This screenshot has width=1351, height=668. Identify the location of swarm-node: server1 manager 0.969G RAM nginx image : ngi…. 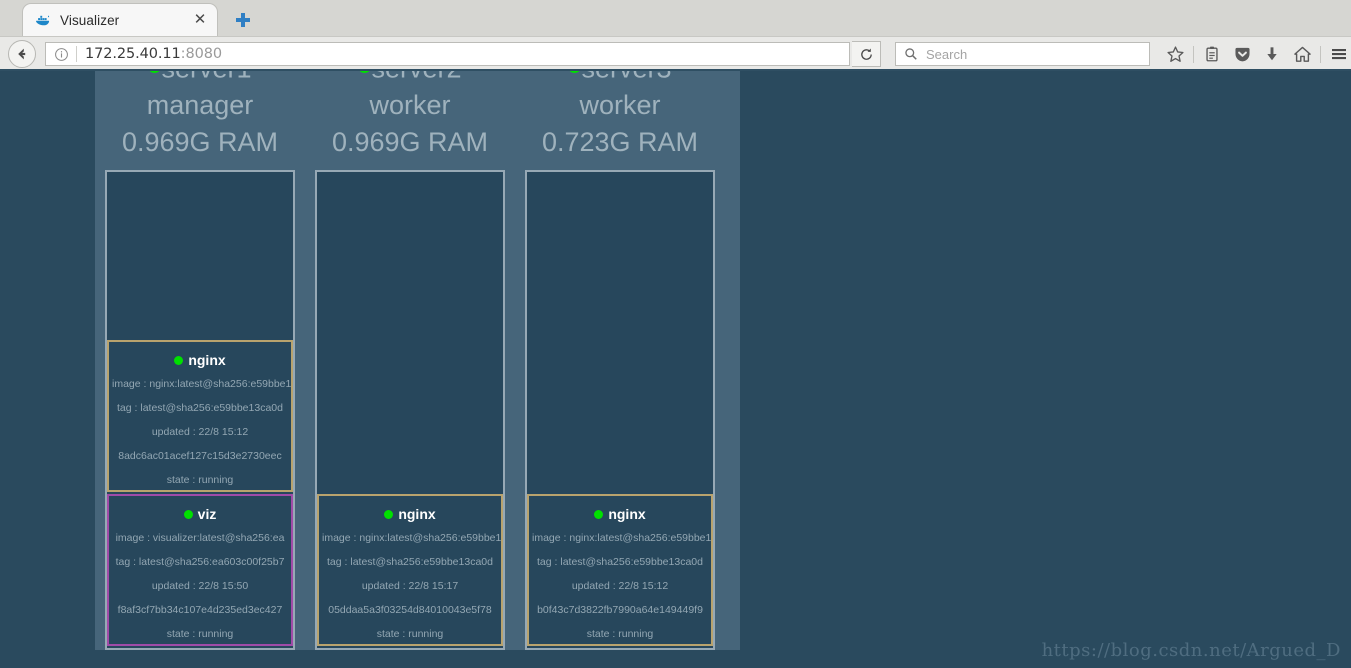
(200, 361).